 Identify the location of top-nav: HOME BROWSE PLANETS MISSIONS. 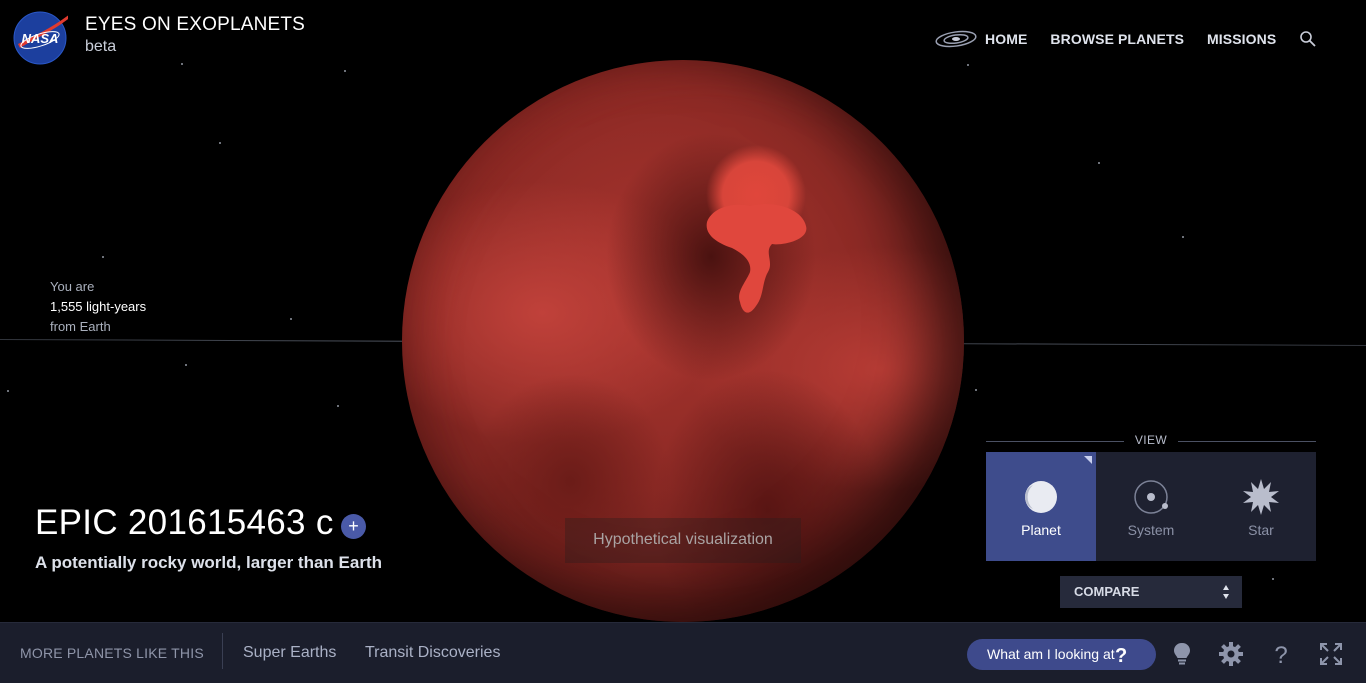
(1125, 39).